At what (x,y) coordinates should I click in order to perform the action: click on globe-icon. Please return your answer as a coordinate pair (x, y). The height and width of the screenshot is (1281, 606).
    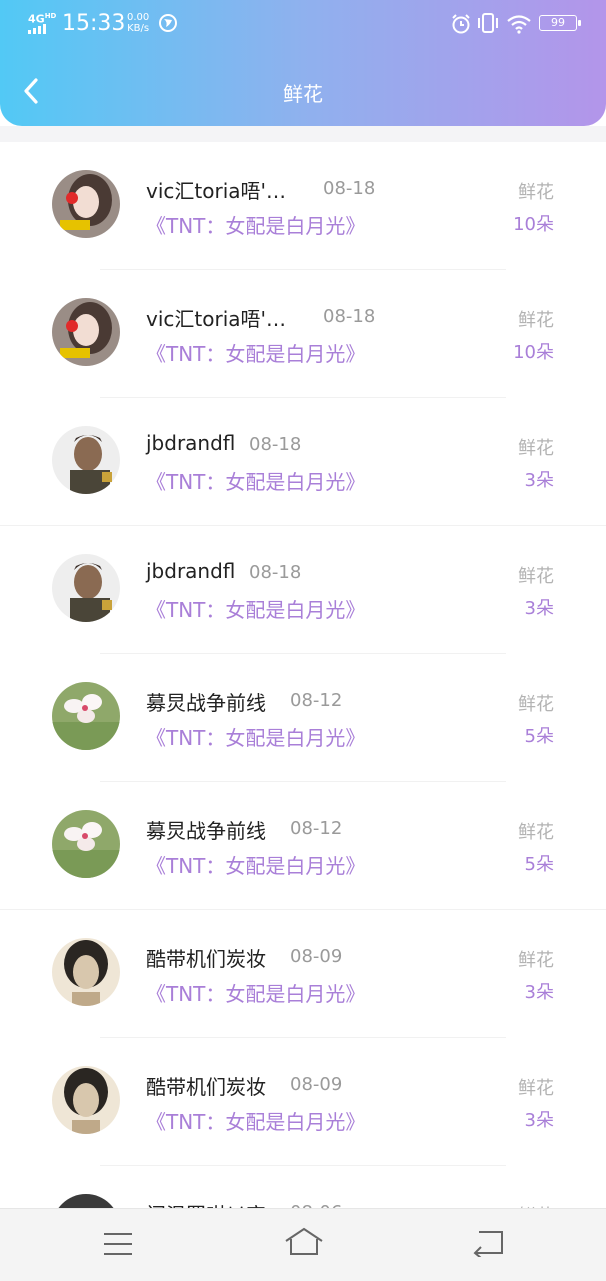
    Looking at the image, I should click on (168, 23).